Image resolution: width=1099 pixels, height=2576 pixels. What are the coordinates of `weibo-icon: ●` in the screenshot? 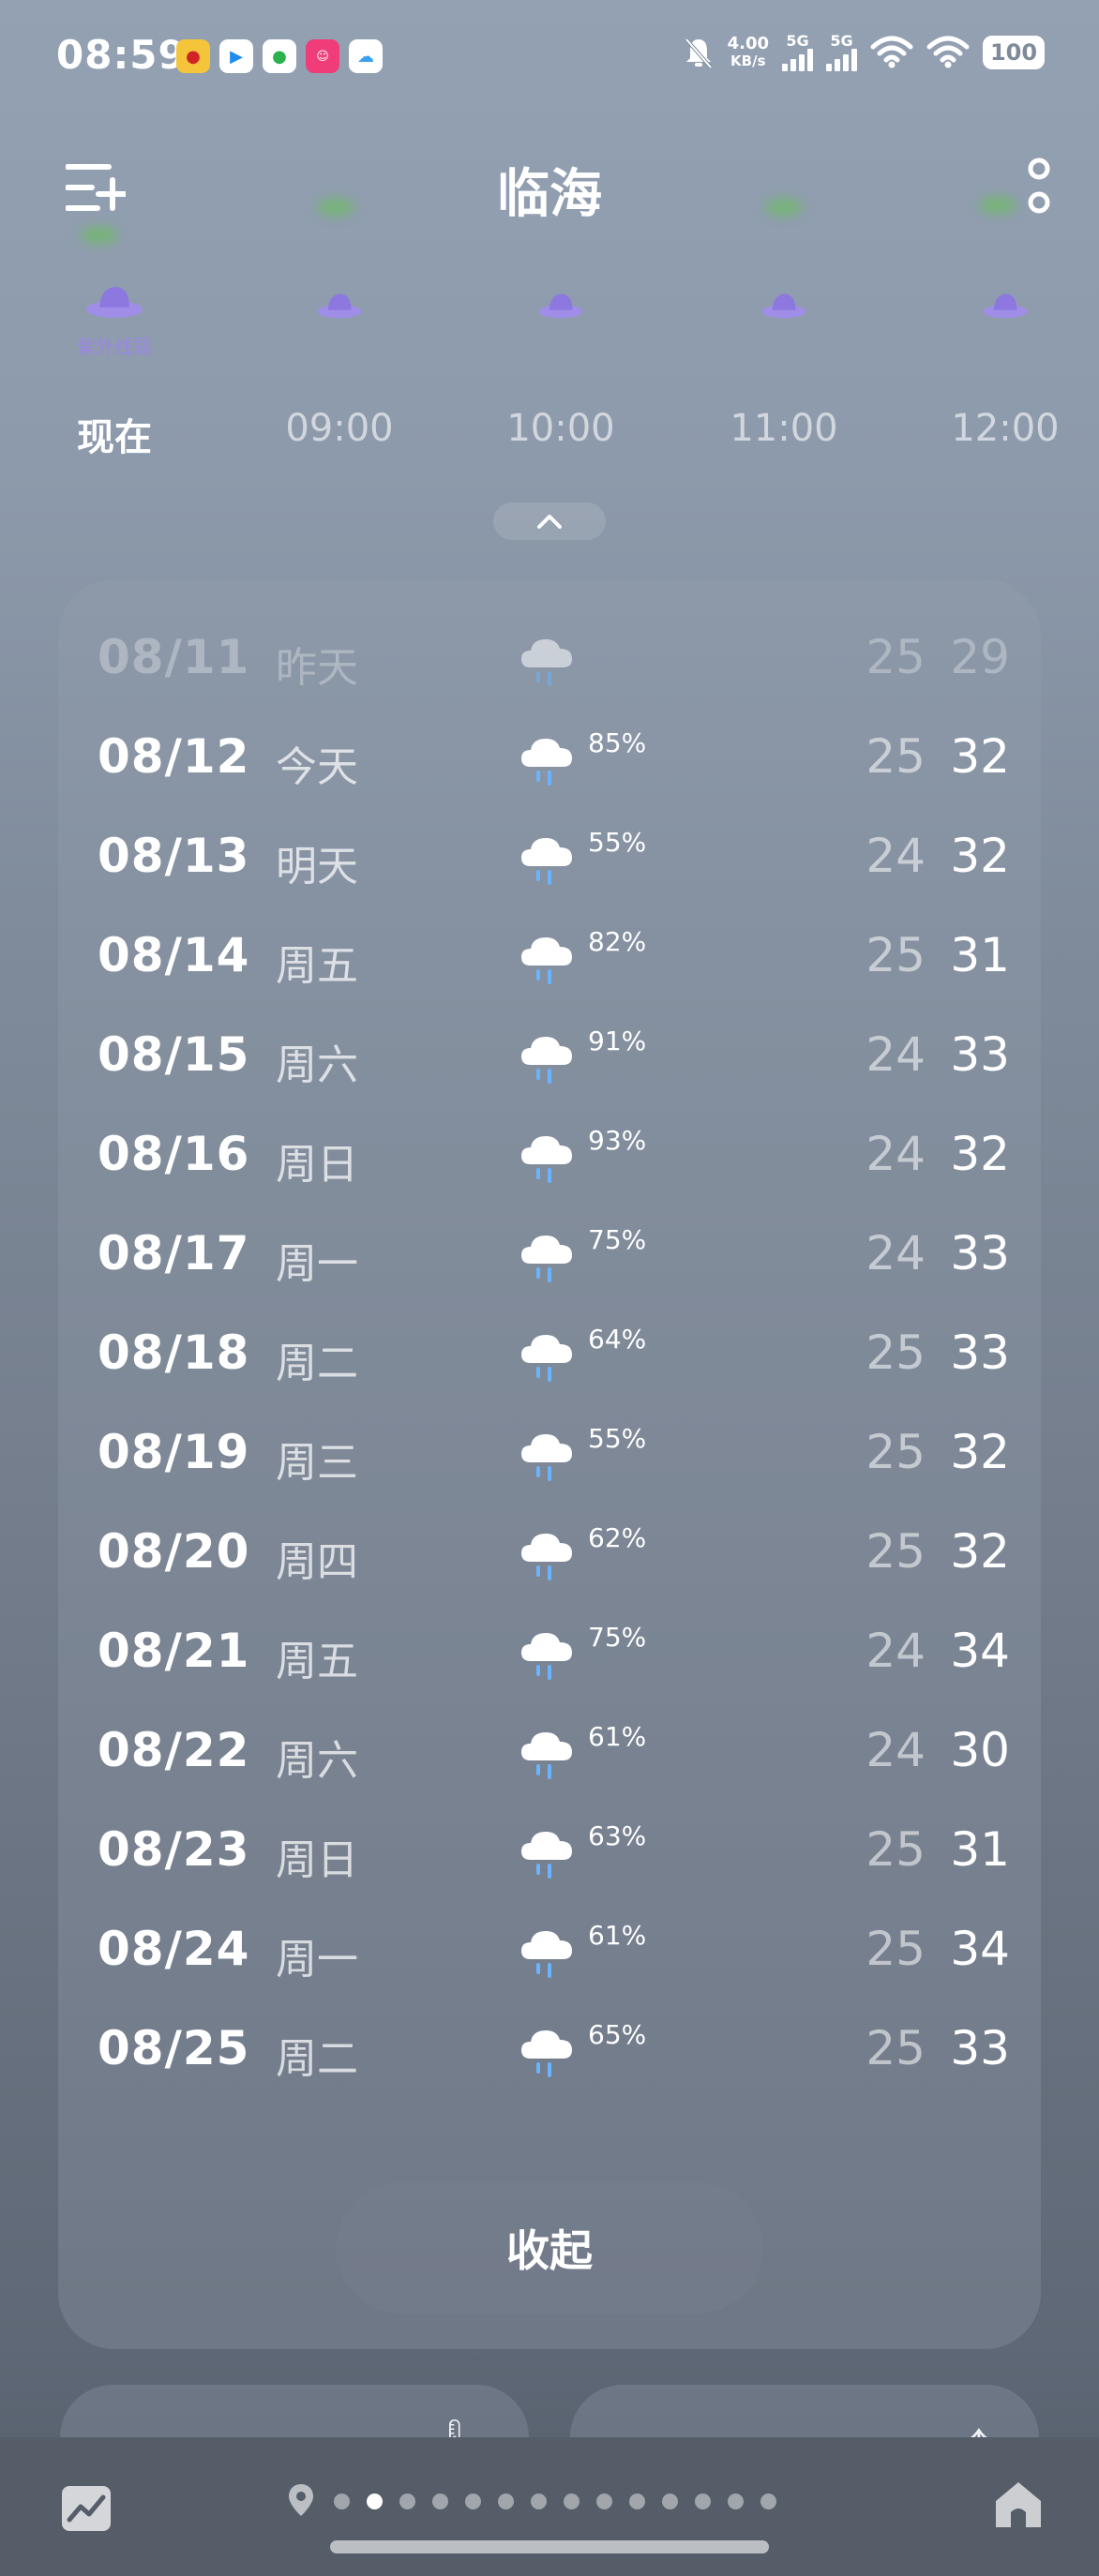 It's located at (193, 56).